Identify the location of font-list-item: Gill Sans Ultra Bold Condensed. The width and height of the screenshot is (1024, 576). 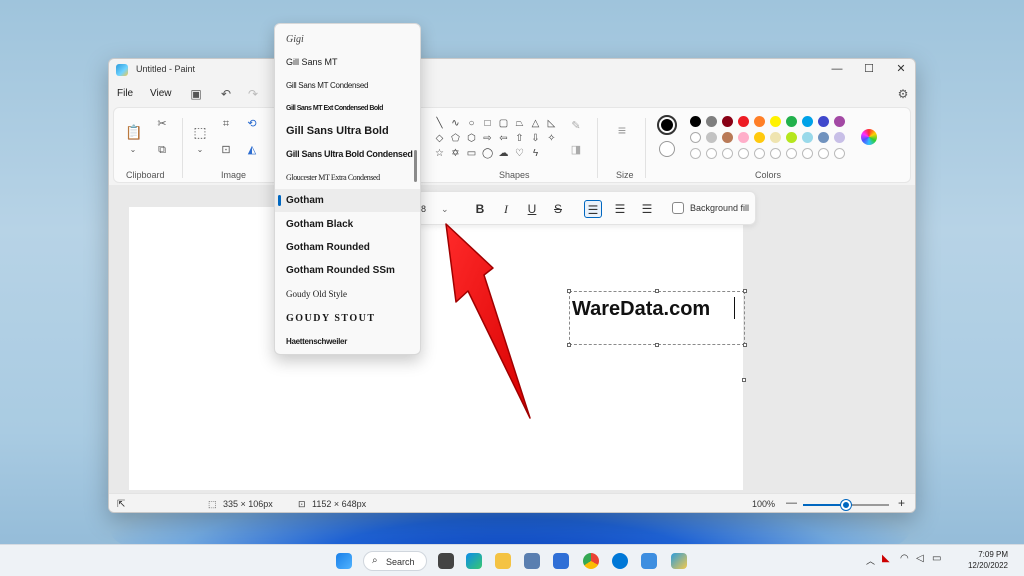
(347, 154).